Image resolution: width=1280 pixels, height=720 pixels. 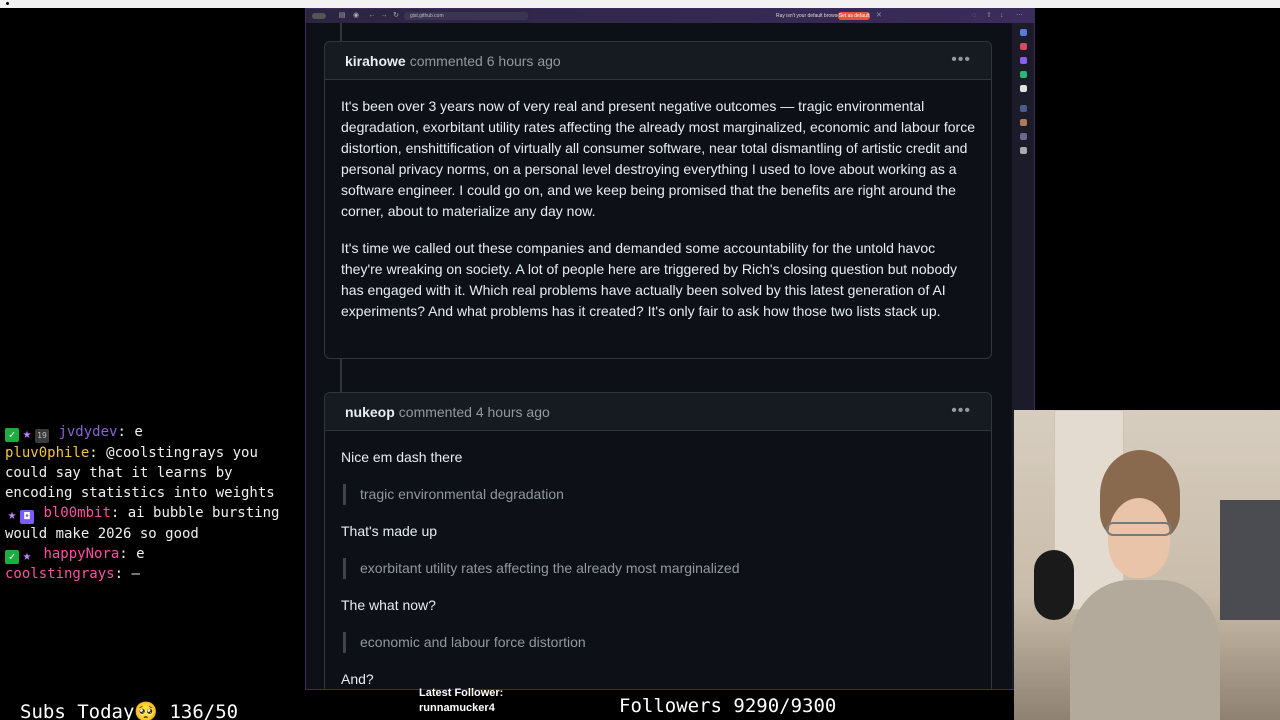 I want to click on subs-today-counter: Subs Today🥺 136/50, so click(x=129, y=710).